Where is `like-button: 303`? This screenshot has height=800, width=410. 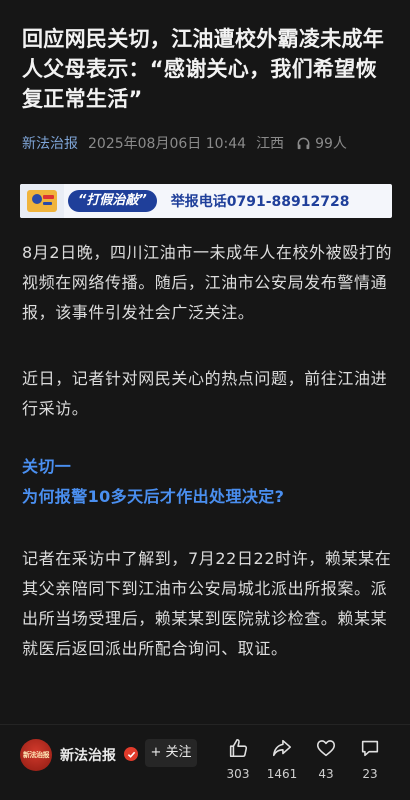 like-button: 303 is located at coordinates (238, 763).